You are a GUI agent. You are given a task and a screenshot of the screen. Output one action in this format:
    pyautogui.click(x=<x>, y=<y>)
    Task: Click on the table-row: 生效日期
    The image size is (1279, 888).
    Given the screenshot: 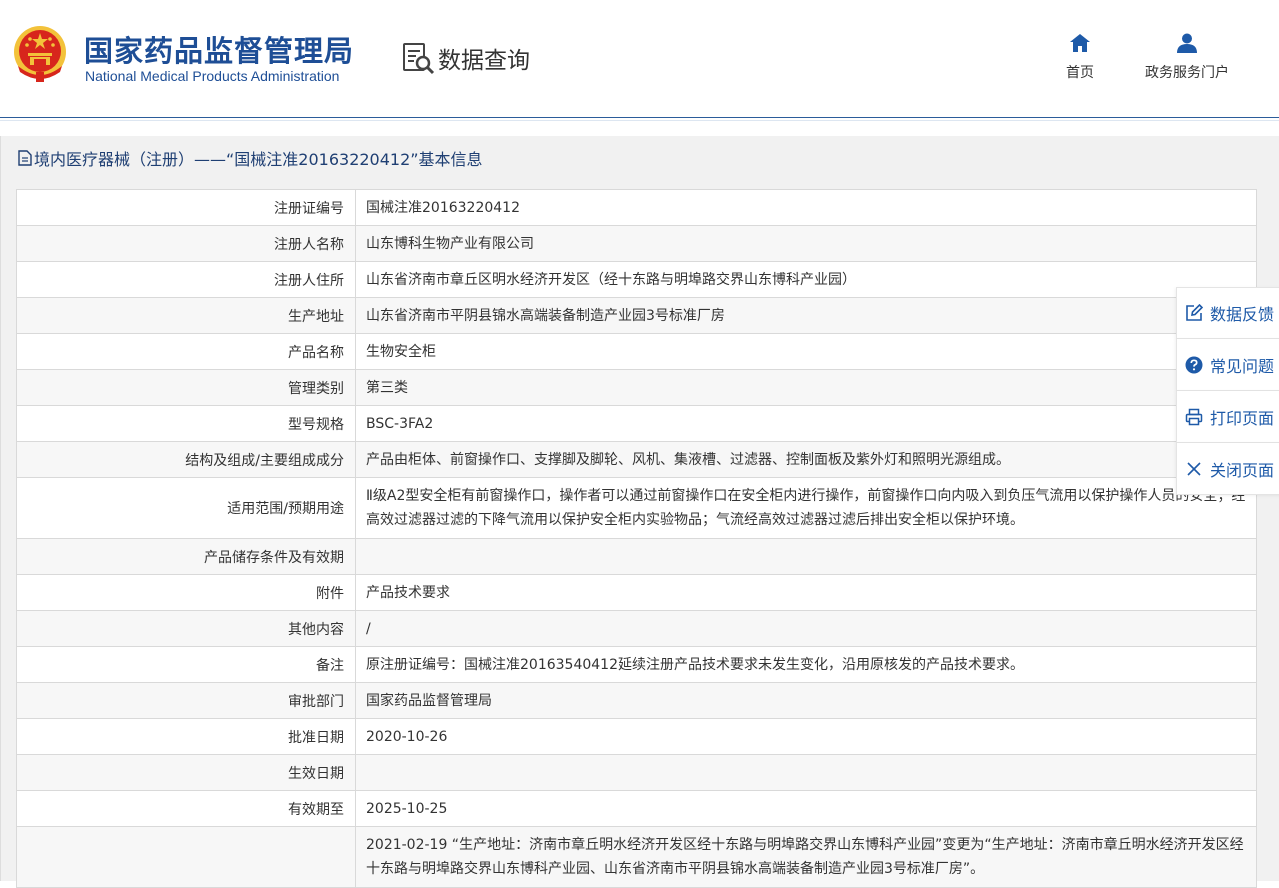 What is the action you would take?
    pyautogui.click(x=636, y=772)
    